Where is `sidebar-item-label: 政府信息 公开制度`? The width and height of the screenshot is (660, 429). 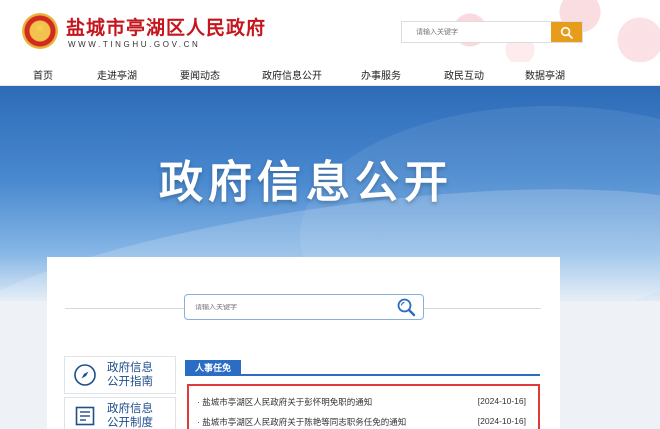 sidebar-item-label: 政府信息 公开制度 is located at coordinates (130, 416).